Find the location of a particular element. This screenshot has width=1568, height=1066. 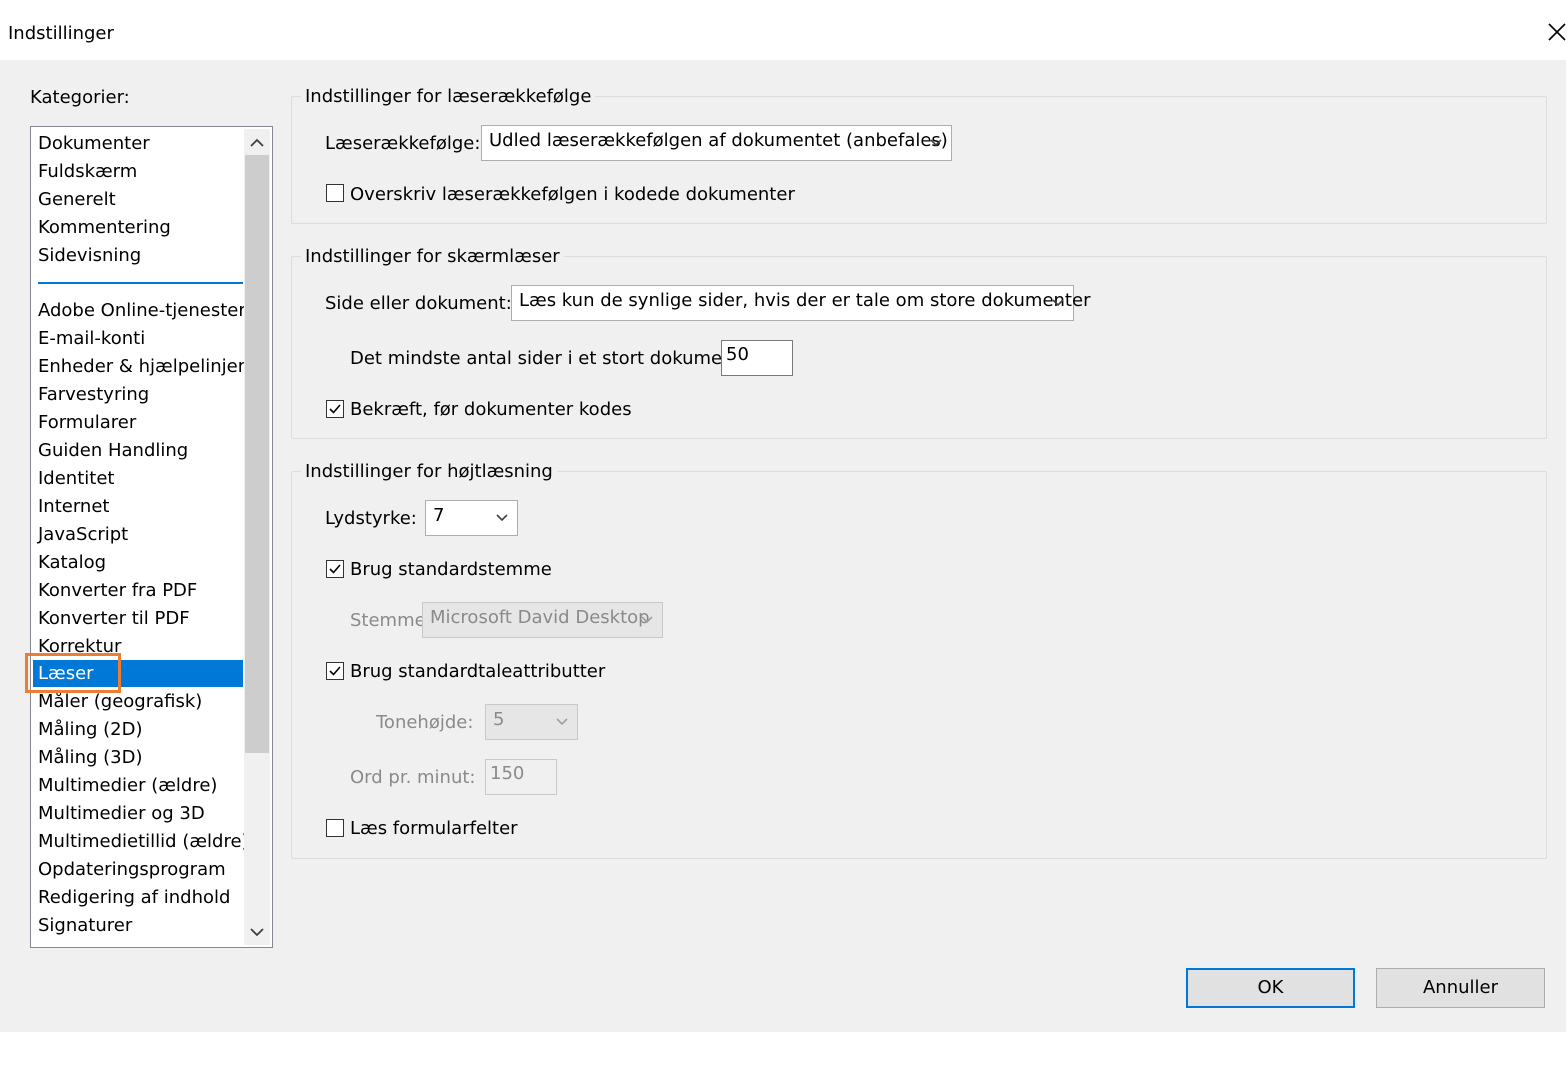

list-item: E-mail-konti is located at coordinates (91, 338).